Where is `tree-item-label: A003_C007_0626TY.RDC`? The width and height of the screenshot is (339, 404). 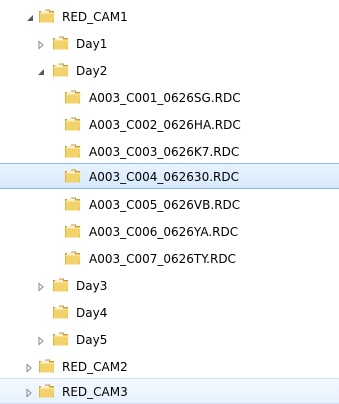 tree-item-label: A003_C007_0626TY.RDC is located at coordinates (162, 259).